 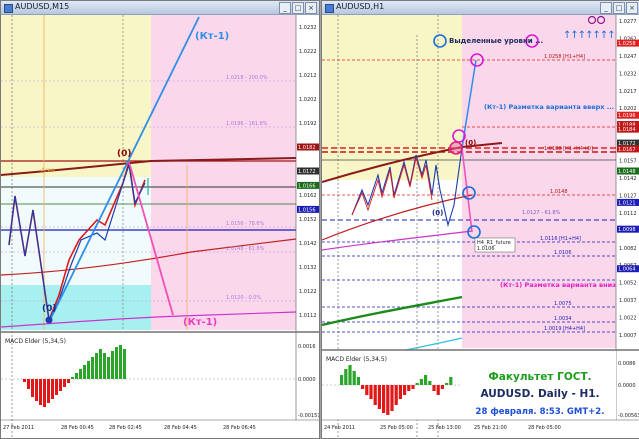 What do you see at coordinates (627, 130) in the screenshot?
I see `price-badge-label: 1.0184` at bounding box center [627, 130].